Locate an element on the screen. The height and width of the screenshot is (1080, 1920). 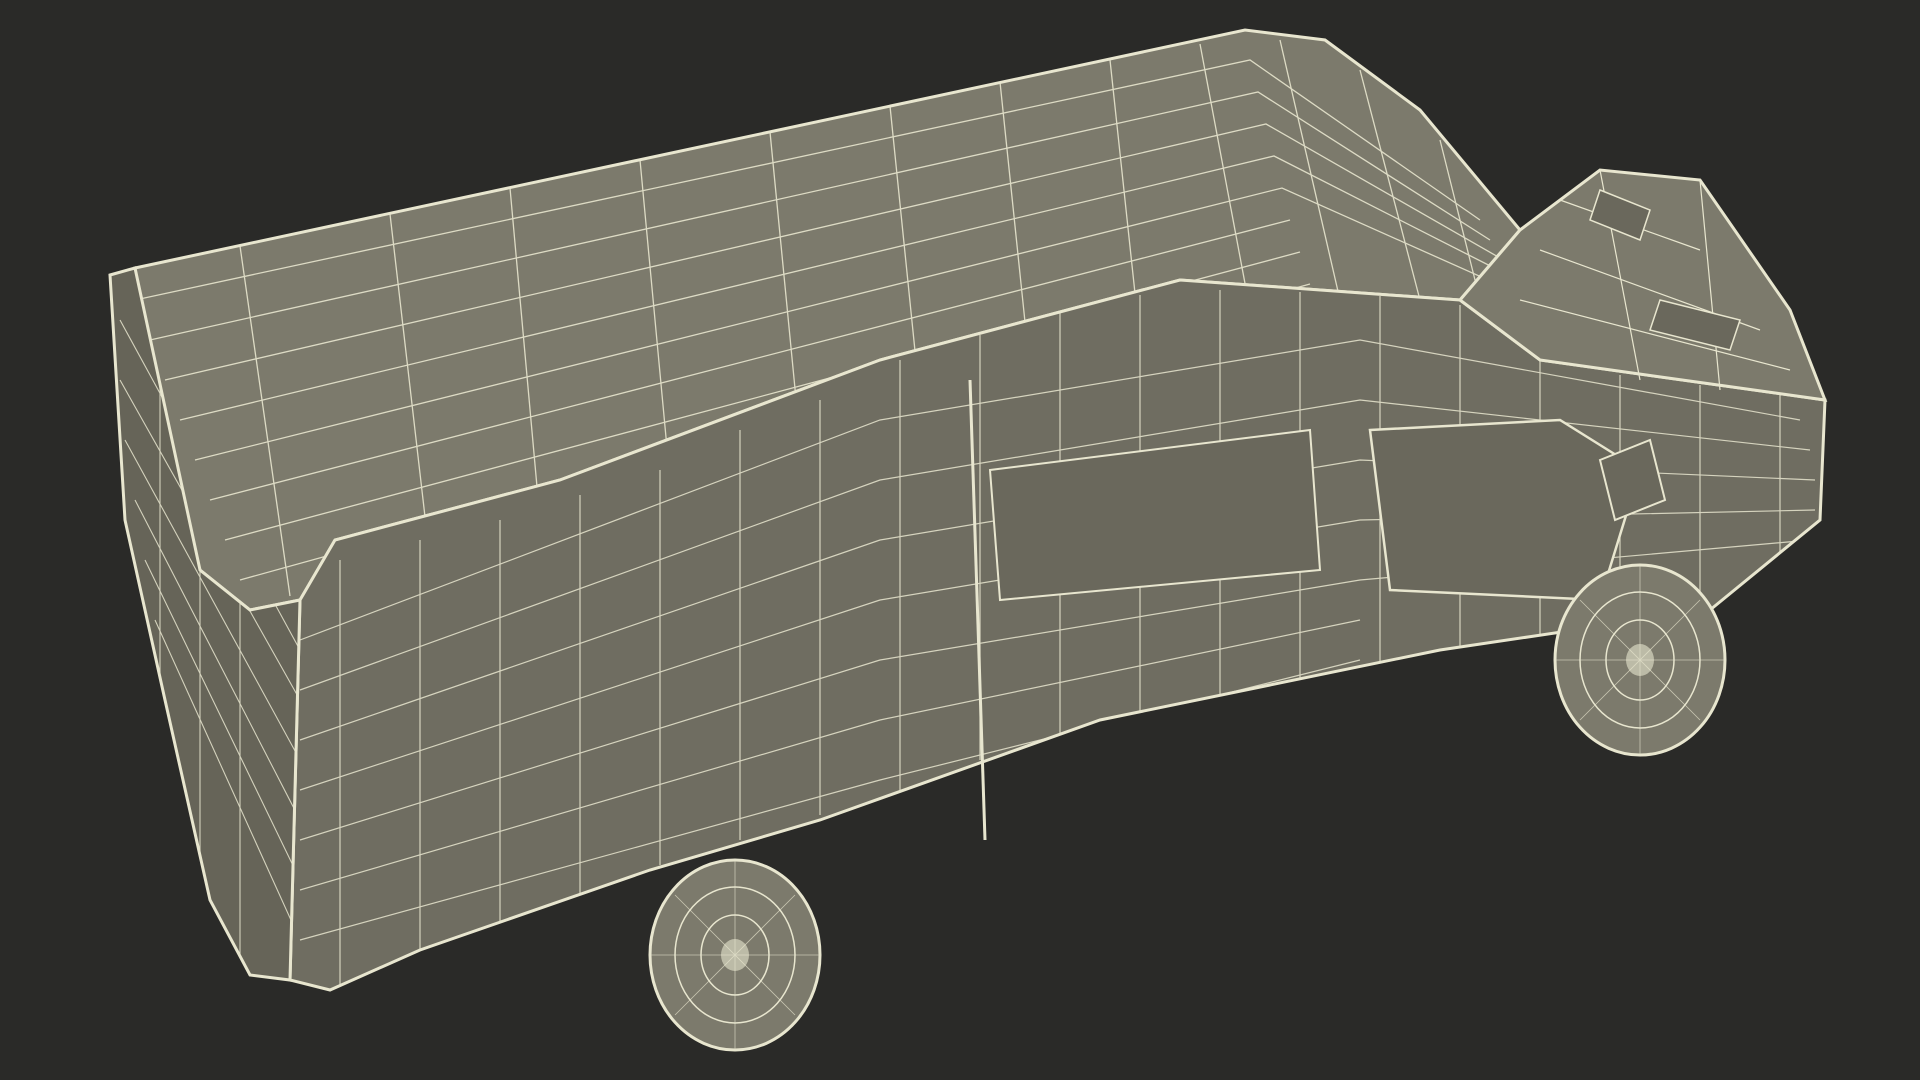
rear-wheel is located at coordinates (735, 955).